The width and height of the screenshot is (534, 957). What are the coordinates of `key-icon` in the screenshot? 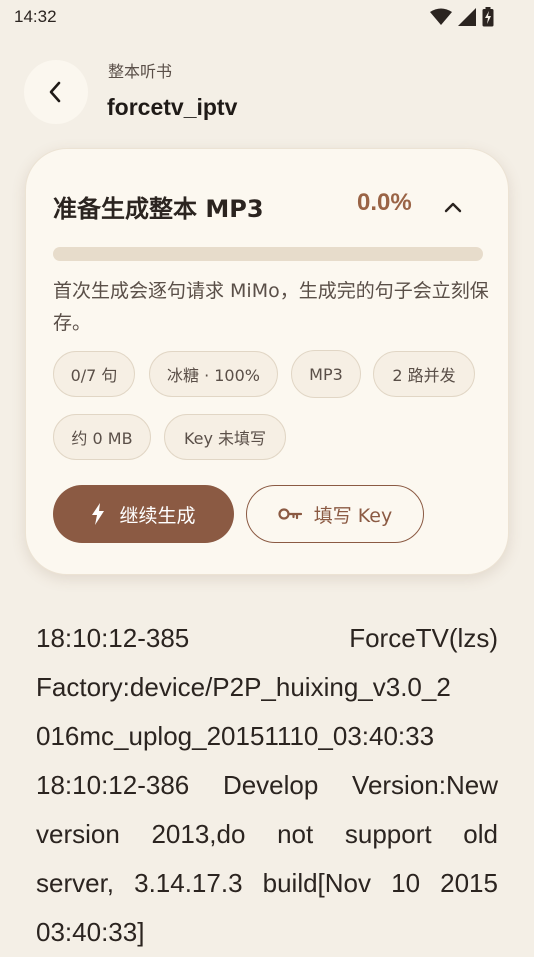 It's located at (290, 514).